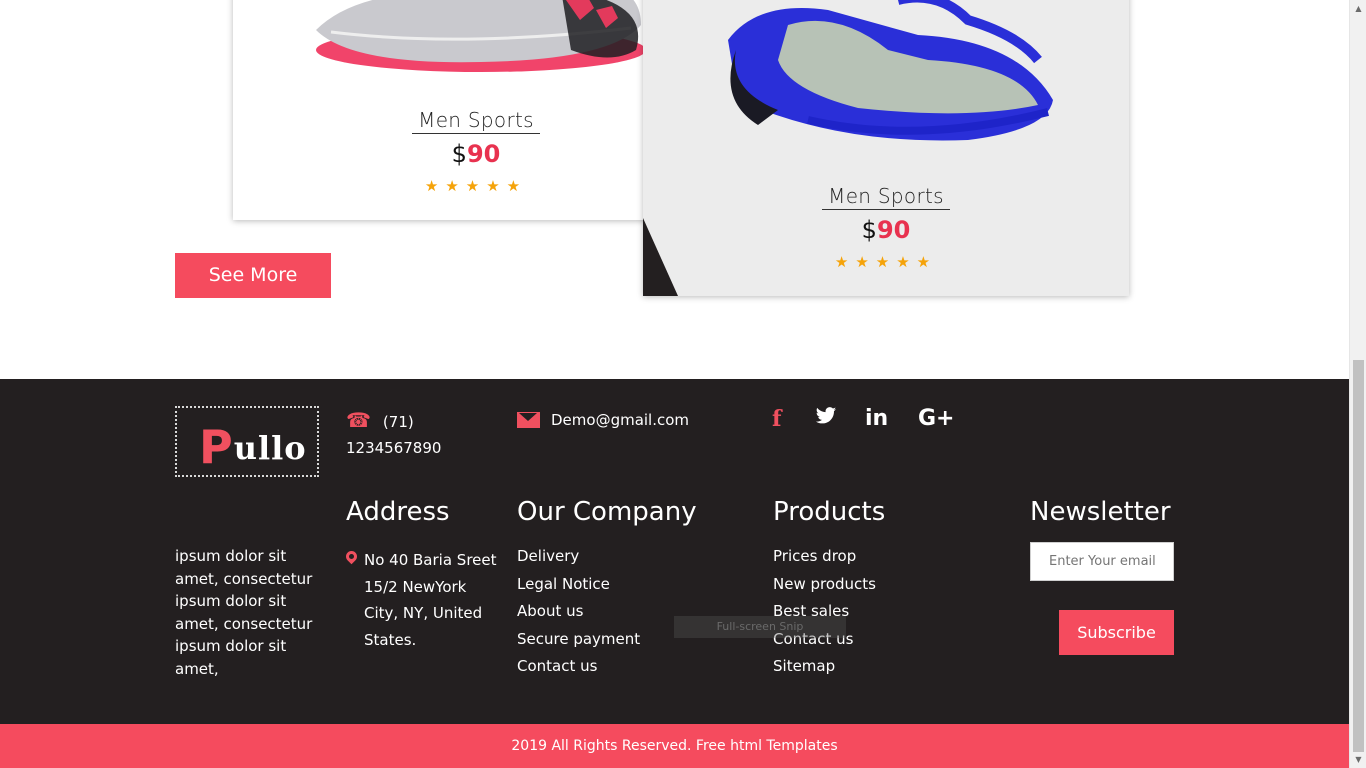  I want to click on product-price: $90, so click(886, 230).